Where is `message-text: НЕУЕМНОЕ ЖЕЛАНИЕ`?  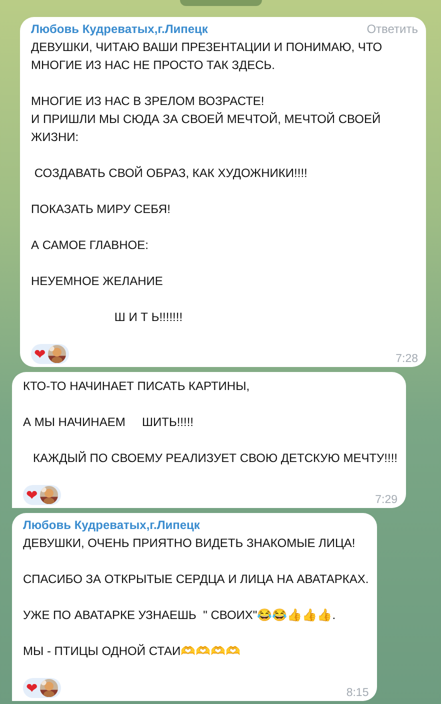 message-text: НЕУЕМНОЕ ЖЕЛАНИЕ is located at coordinates (97, 281).